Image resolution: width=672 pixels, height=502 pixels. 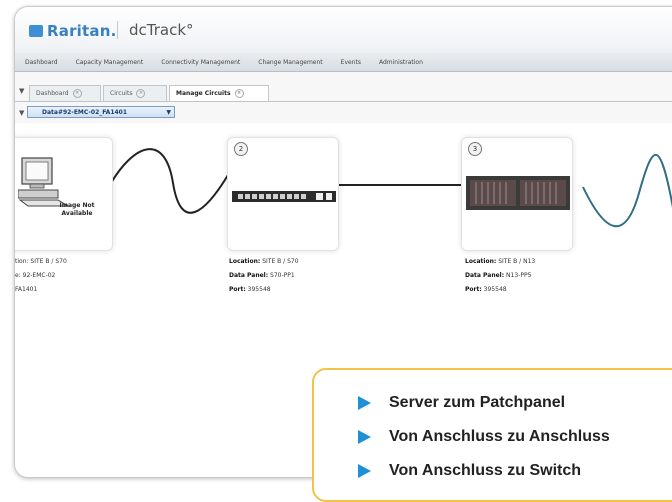 What do you see at coordinates (21, 91) in the screenshot?
I see `tab-scroll-icon: ▼` at bounding box center [21, 91].